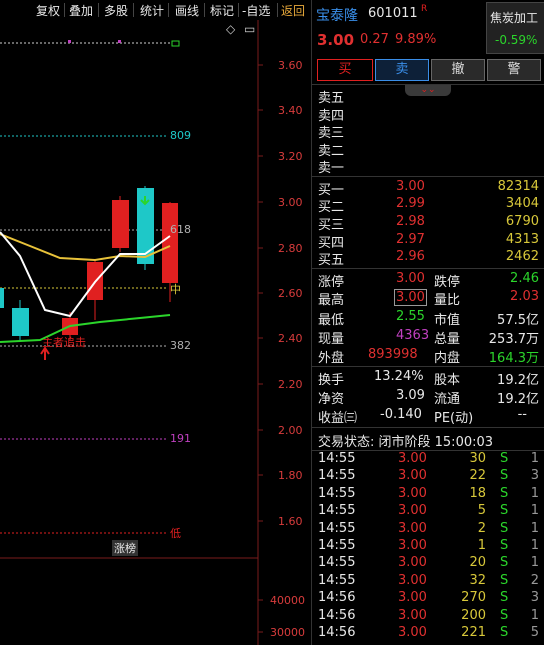  What do you see at coordinates (256, 10) in the screenshot?
I see `watchlist-button: -自选` at bounding box center [256, 10].